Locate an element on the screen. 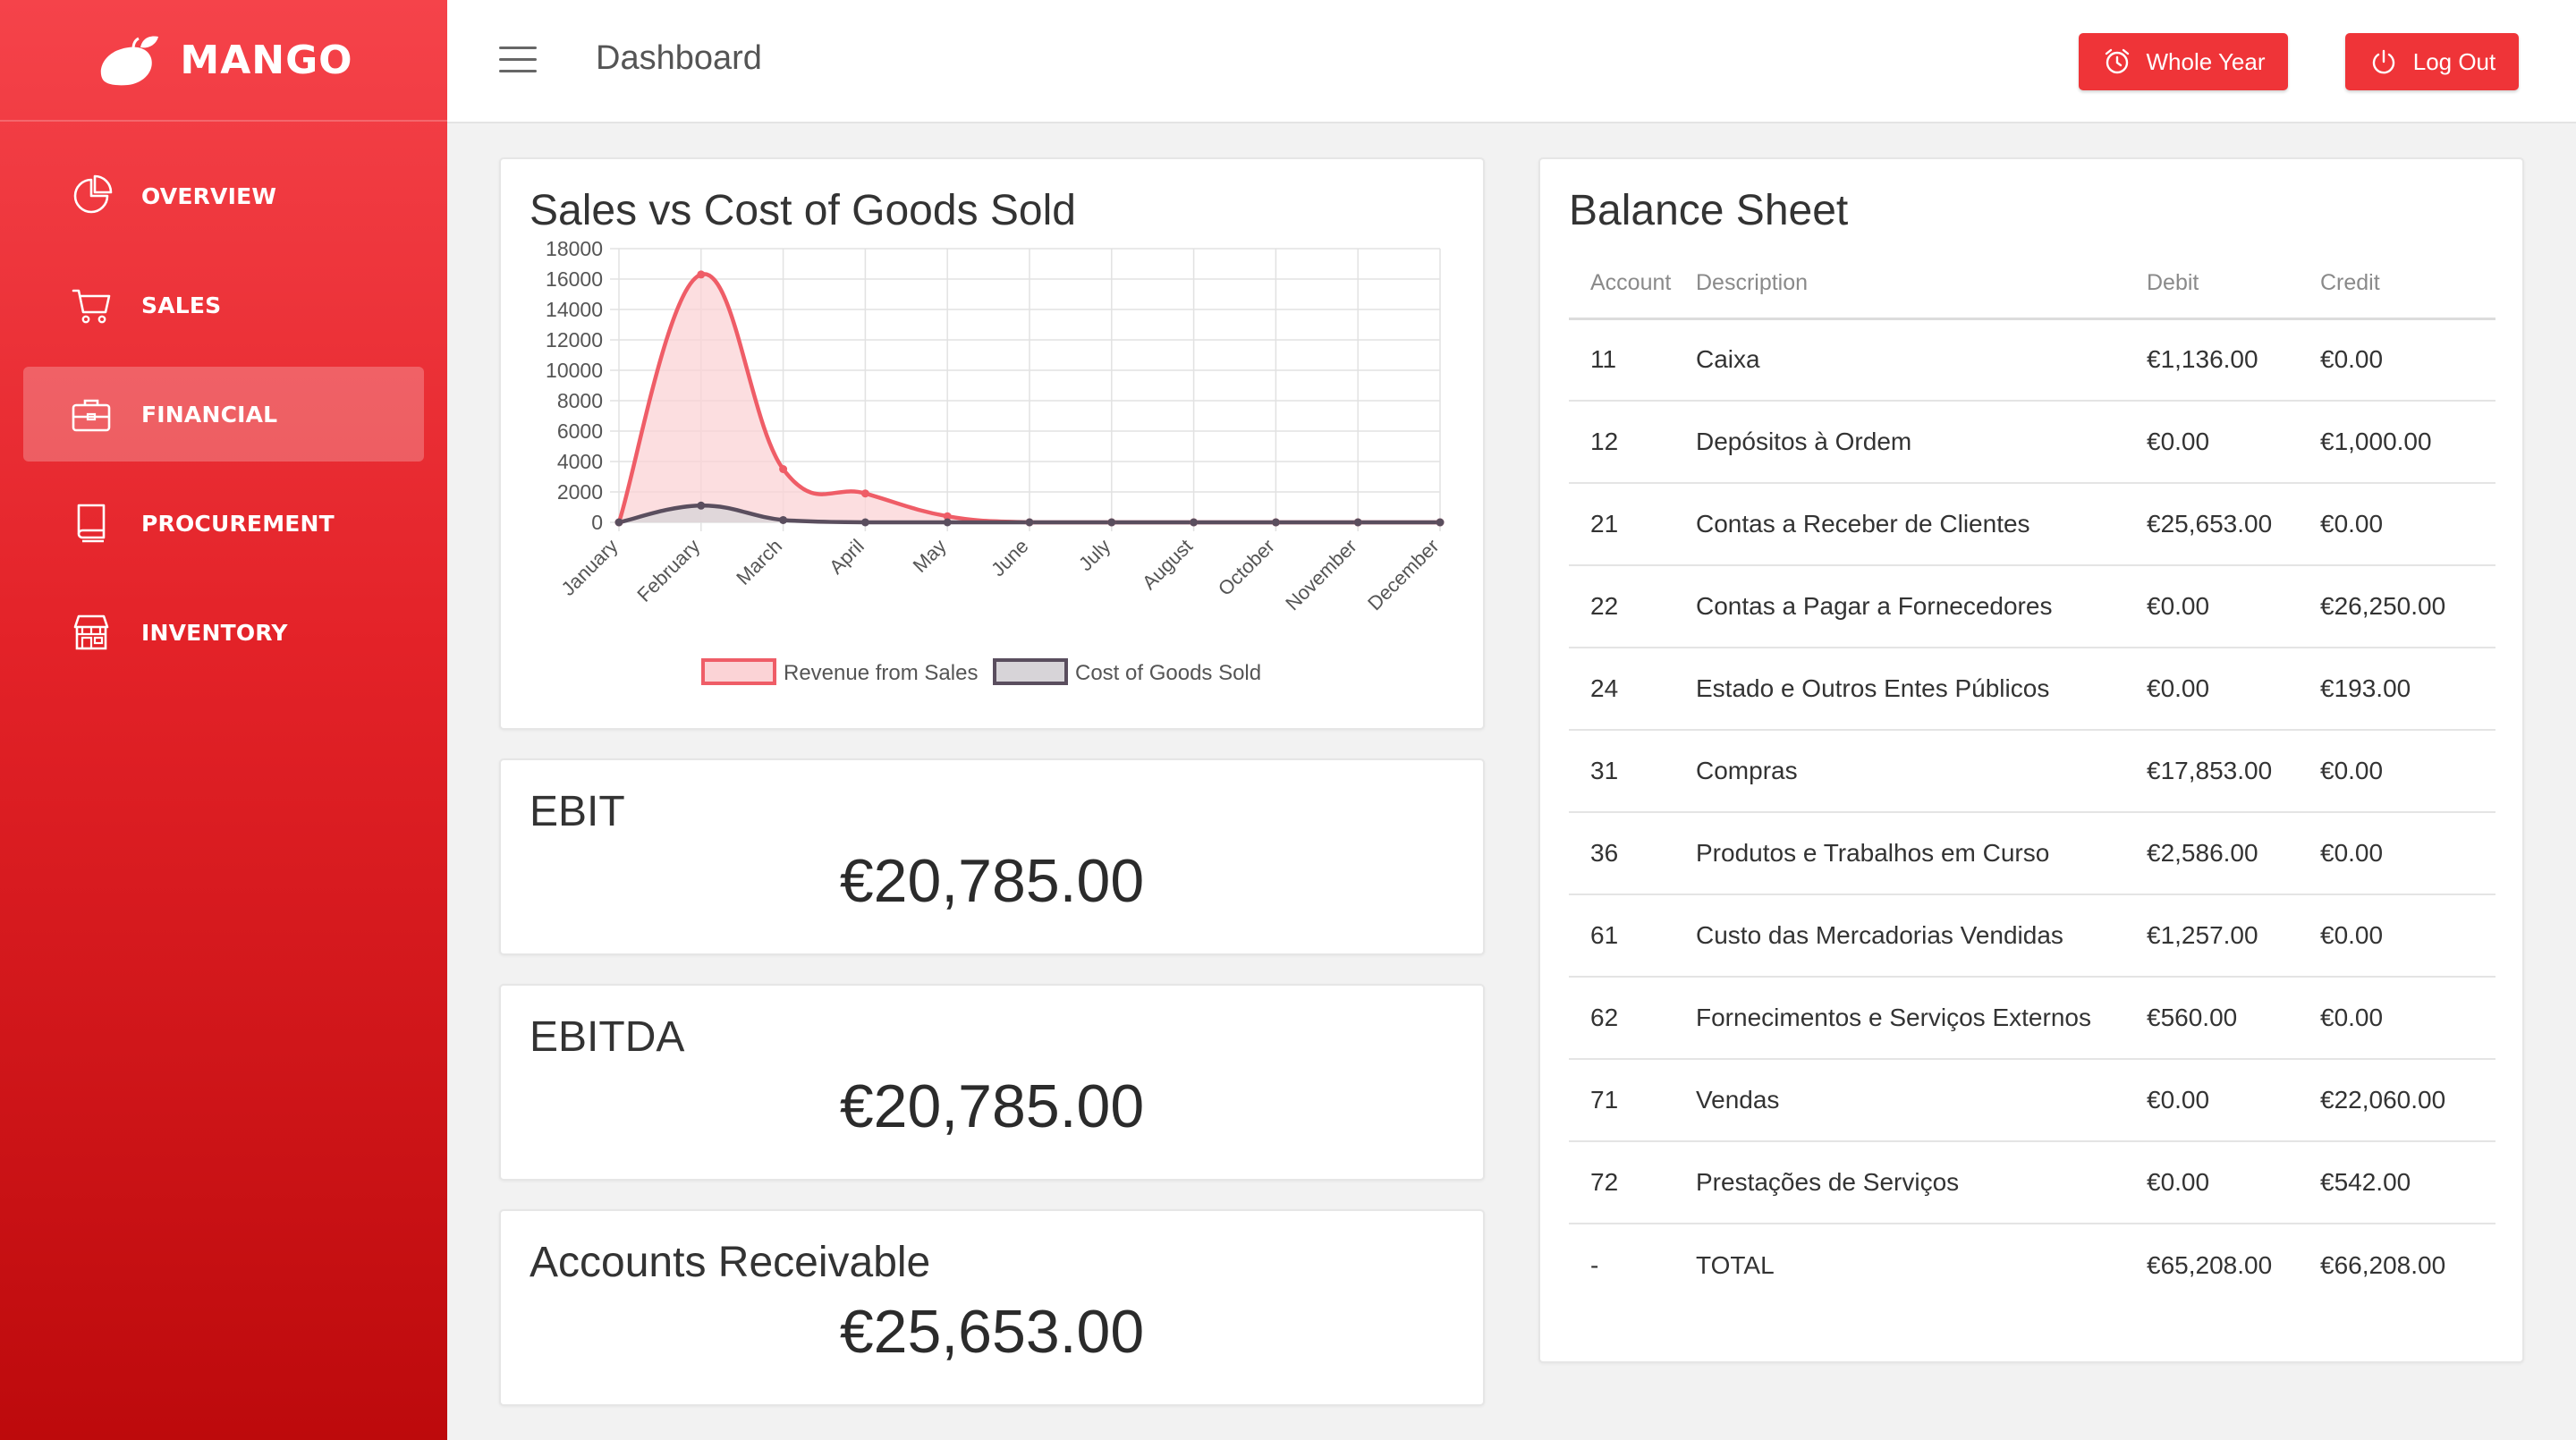  alarm-clock-icon is located at coordinates (2117, 61).